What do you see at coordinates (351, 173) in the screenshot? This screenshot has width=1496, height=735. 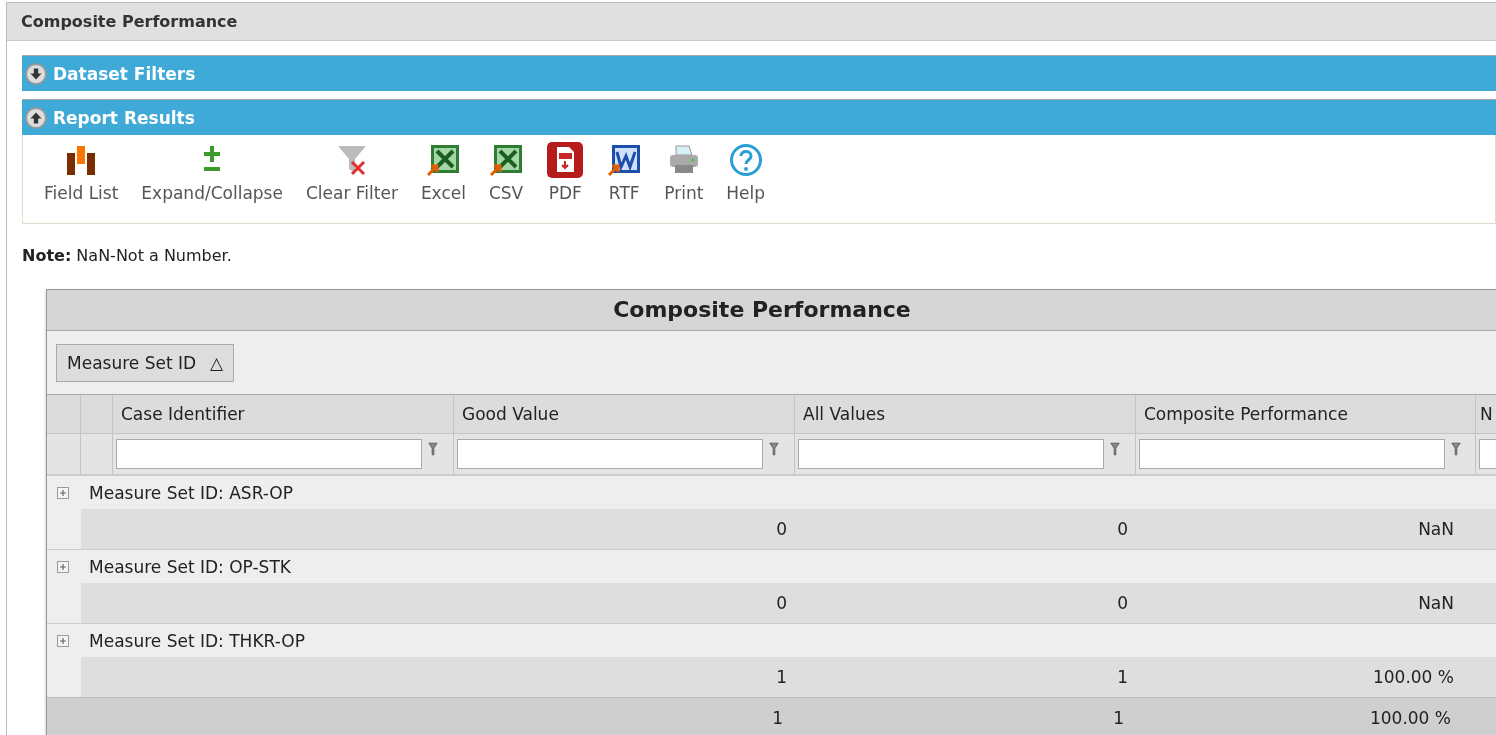 I see `toolbar-button: Clear Filter` at bounding box center [351, 173].